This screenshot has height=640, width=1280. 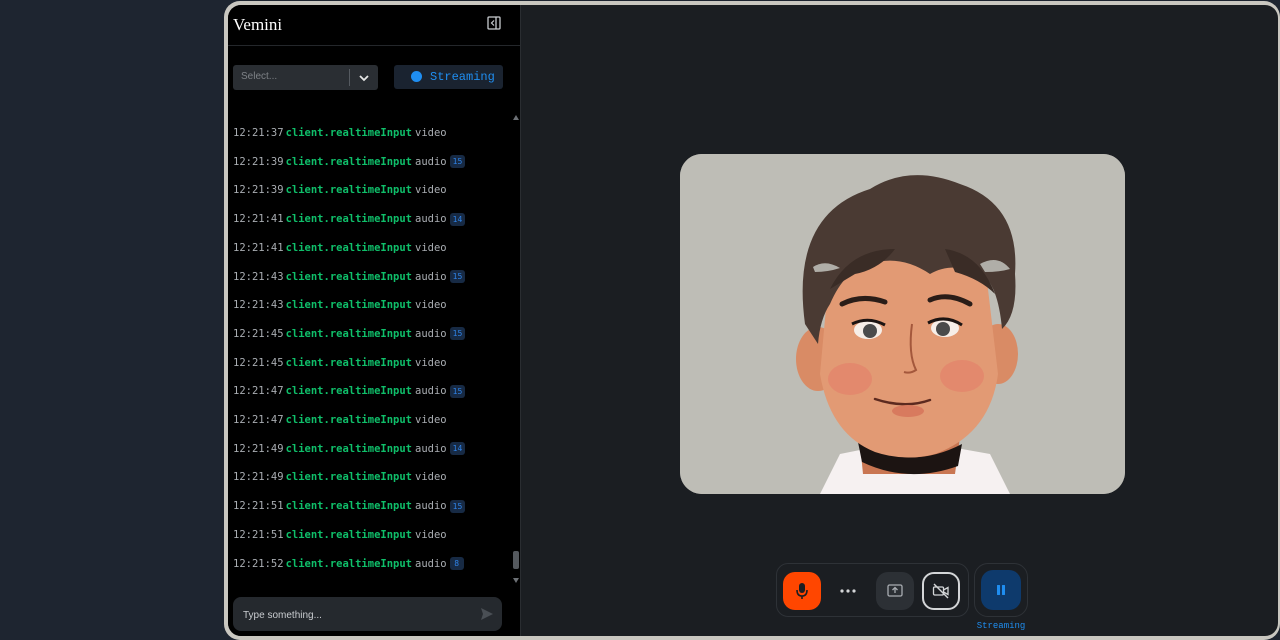 What do you see at coordinates (258, 133) in the screenshot?
I see `log-timestamp: 12:21:37` at bounding box center [258, 133].